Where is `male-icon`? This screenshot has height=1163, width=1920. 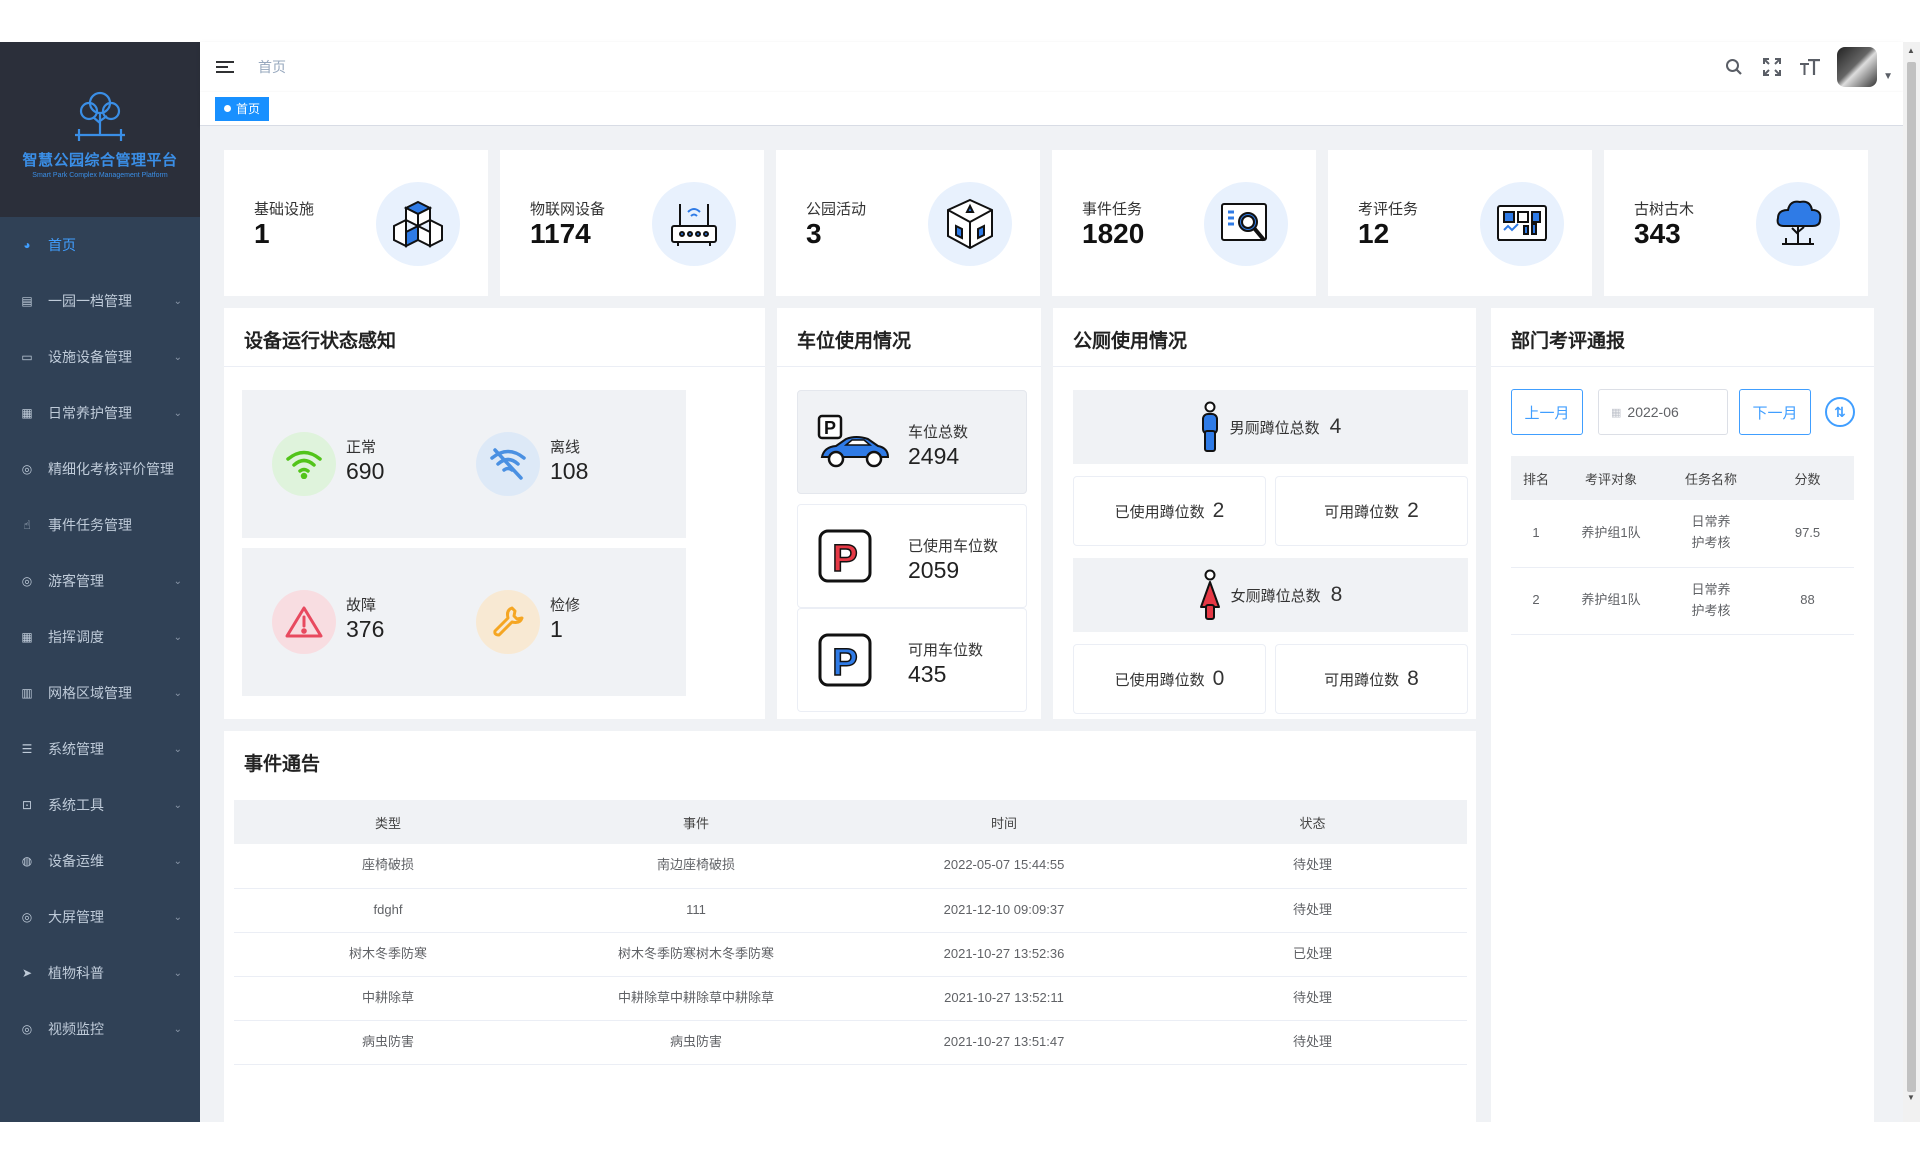 male-icon is located at coordinates (1209, 426).